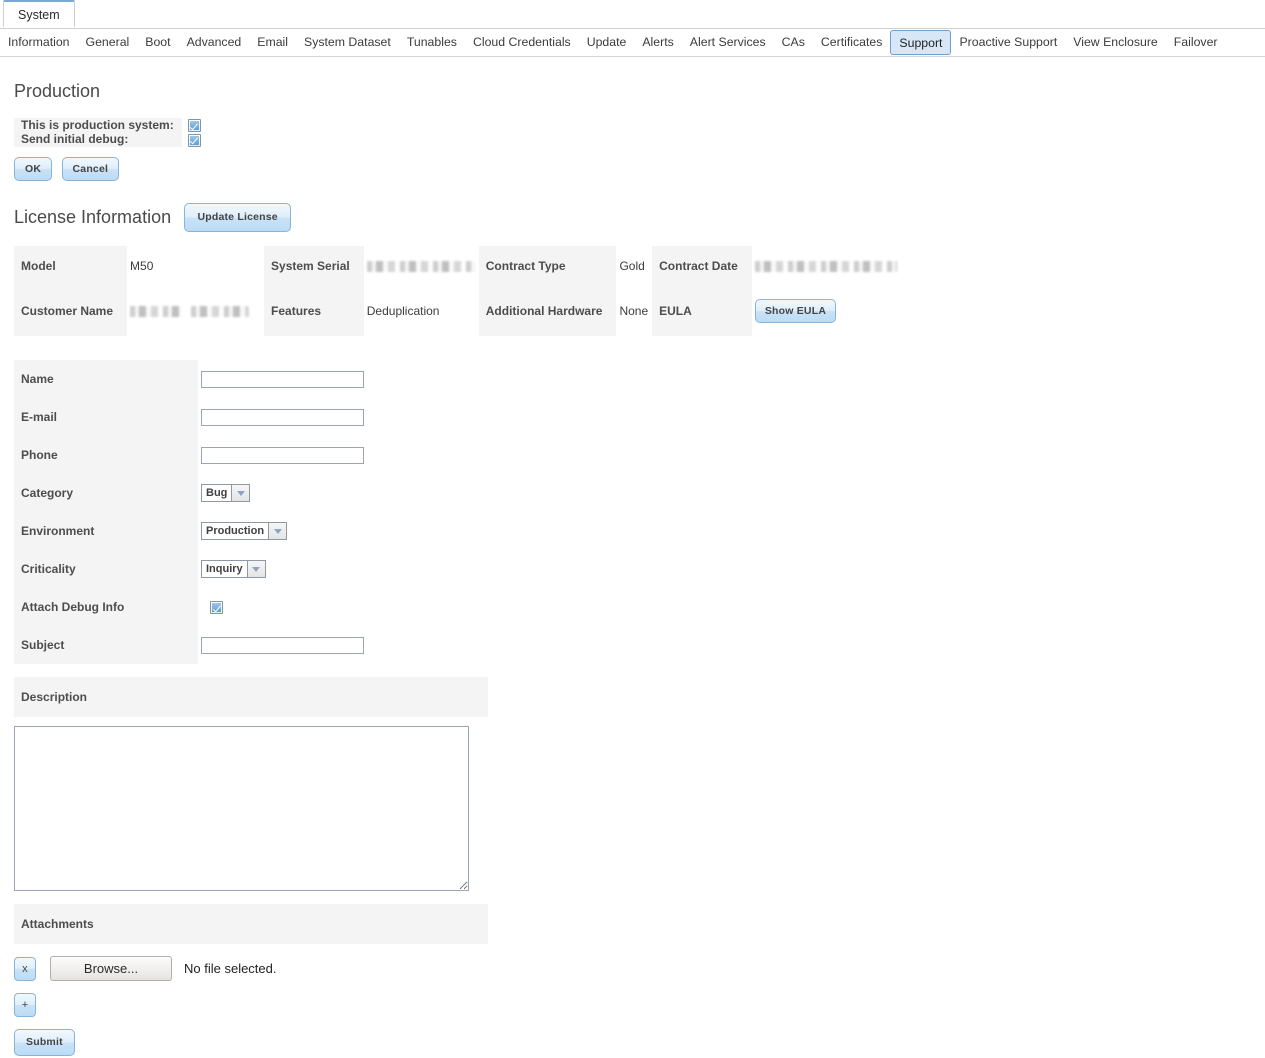 The width and height of the screenshot is (1265, 1058). What do you see at coordinates (224, 569) in the screenshot?
I see `criticality-select-value: Inquiry` at bounding box center [224, 569].